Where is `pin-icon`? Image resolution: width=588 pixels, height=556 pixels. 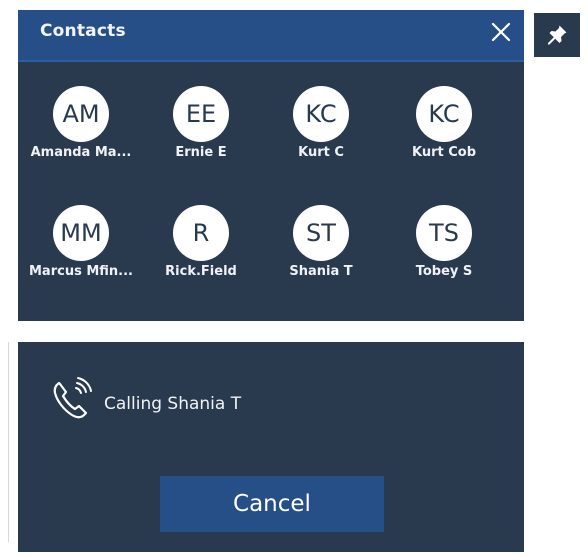 pin-icon is located at coordinates (557, 35).